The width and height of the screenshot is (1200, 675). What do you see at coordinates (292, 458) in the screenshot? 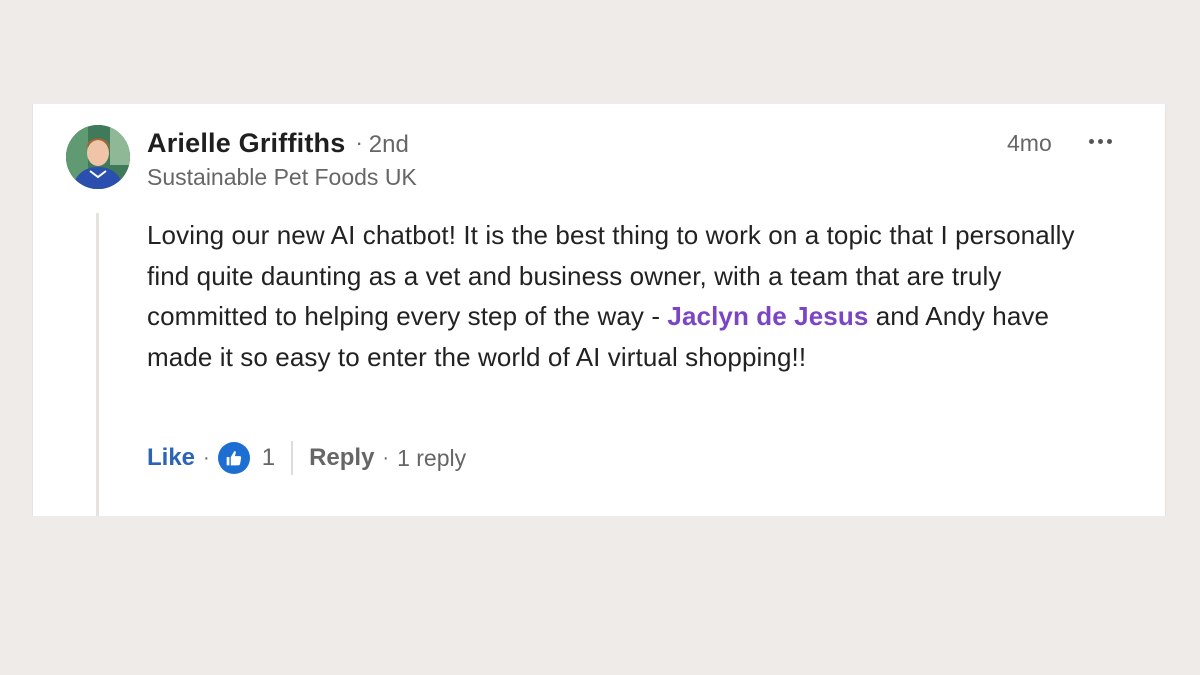
I see `actions-divider` at bounding box center [292, 458].